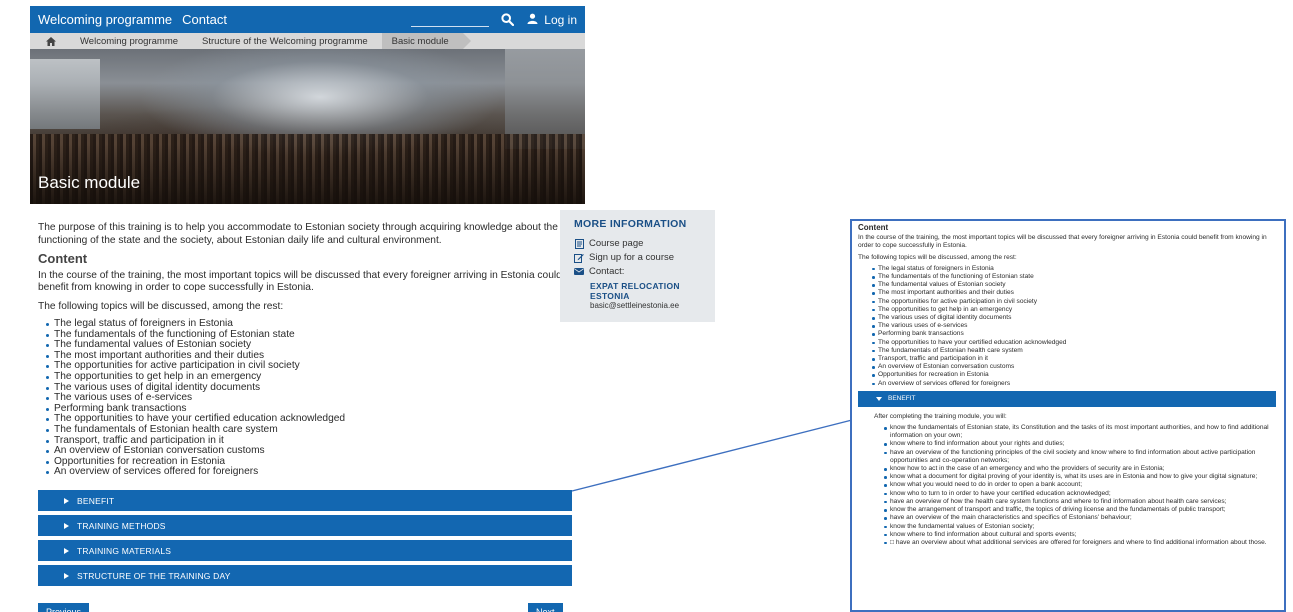 Image resolution: width=1293 pixels, height=612 pixels. What do you see at coordinates (579, 243) in the screenshot?
I see `document-icon` at bounding box center [579, 243].